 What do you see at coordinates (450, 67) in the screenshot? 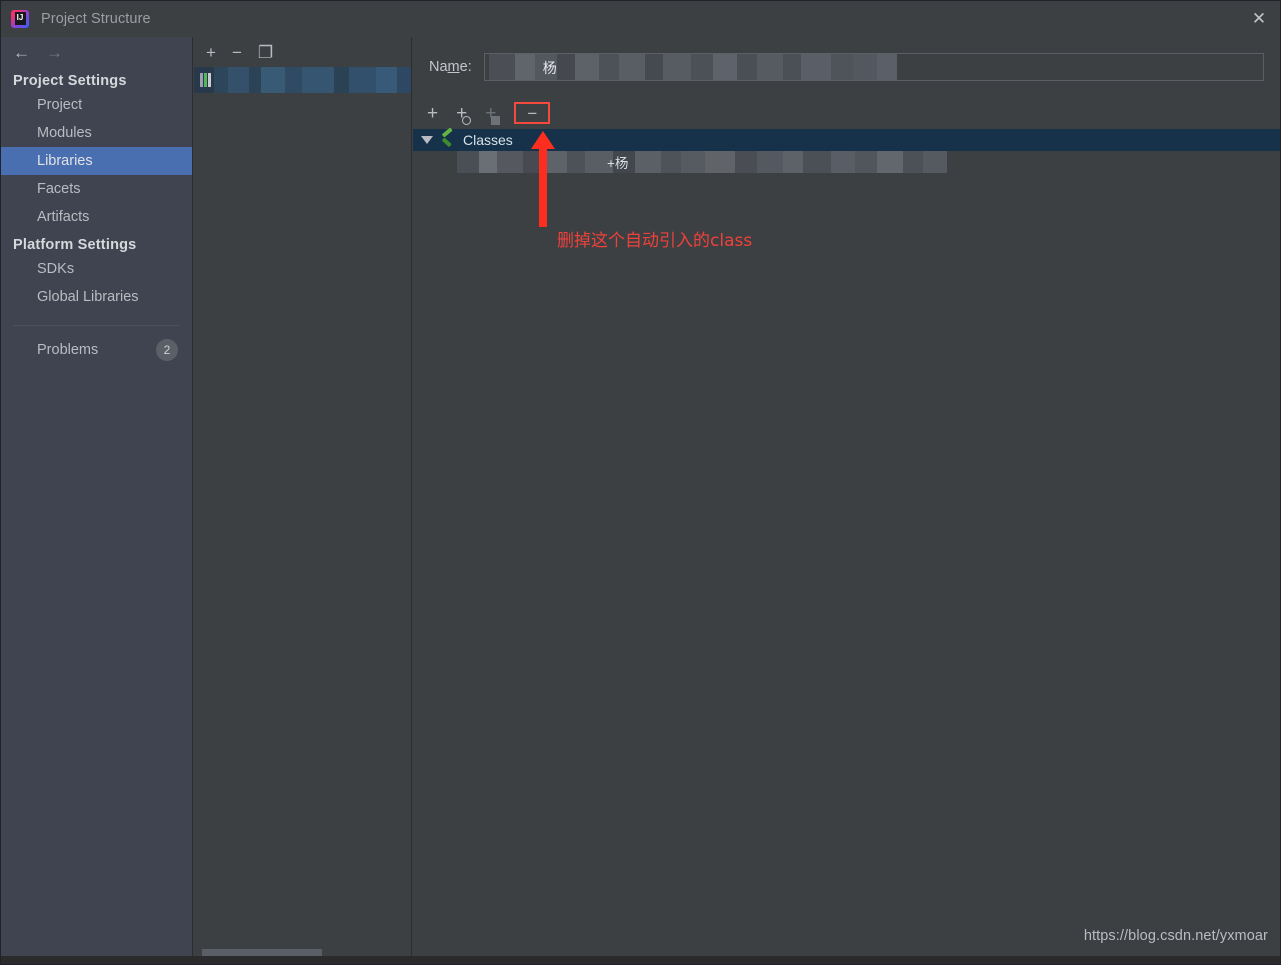
I see `name-field-label: Name:` at bounding box center [450, 67].